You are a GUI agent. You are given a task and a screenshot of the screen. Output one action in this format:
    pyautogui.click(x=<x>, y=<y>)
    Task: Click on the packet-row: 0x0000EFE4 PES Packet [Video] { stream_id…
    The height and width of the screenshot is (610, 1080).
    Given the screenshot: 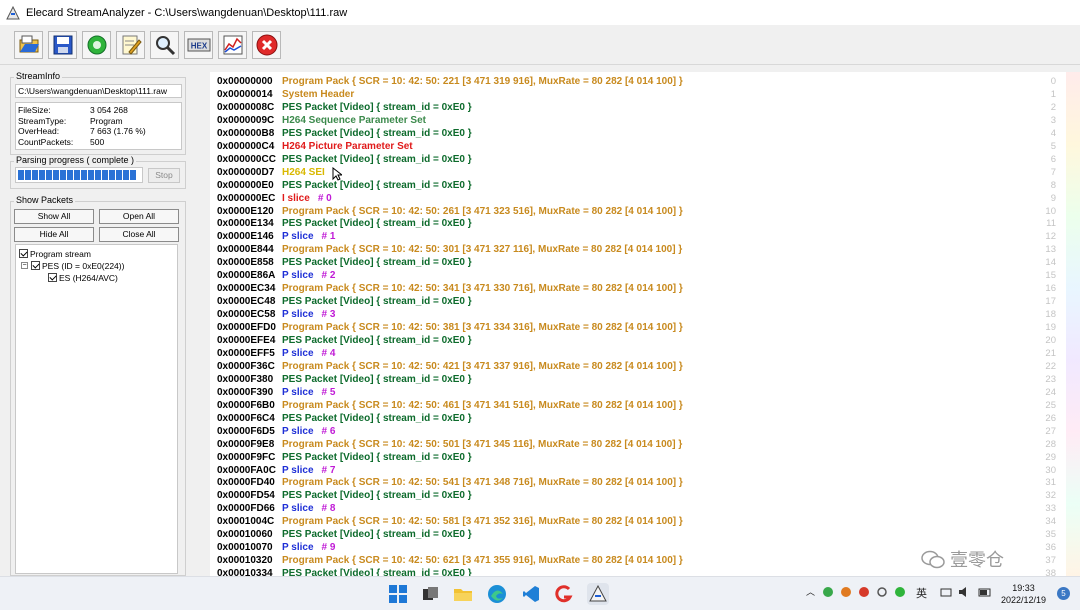 What is the action you would take?
    pyautogui.click(x=645, y=340)
    